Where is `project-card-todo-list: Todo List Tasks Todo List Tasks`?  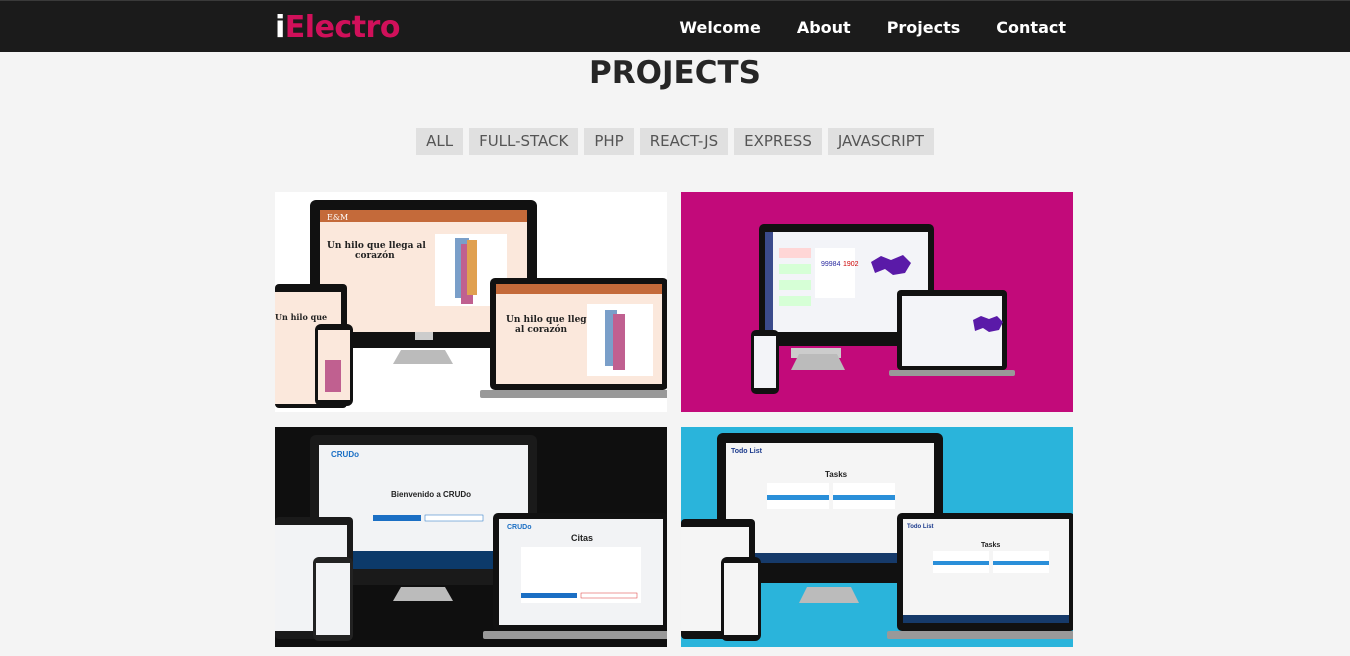
project-card-todo-list: Todo List Tasks Todo List Tasks is located at coordinates (877, 537).